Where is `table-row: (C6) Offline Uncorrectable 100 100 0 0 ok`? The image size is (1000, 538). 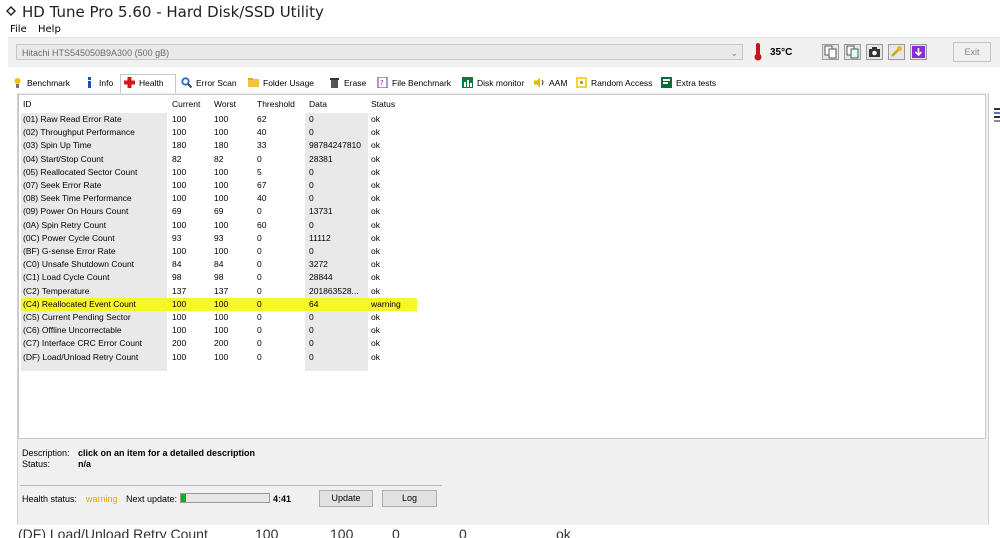 table-row: (C6) Offline Uncorrectable 100 100 0 0 ok is located at coordinates (219, 330).